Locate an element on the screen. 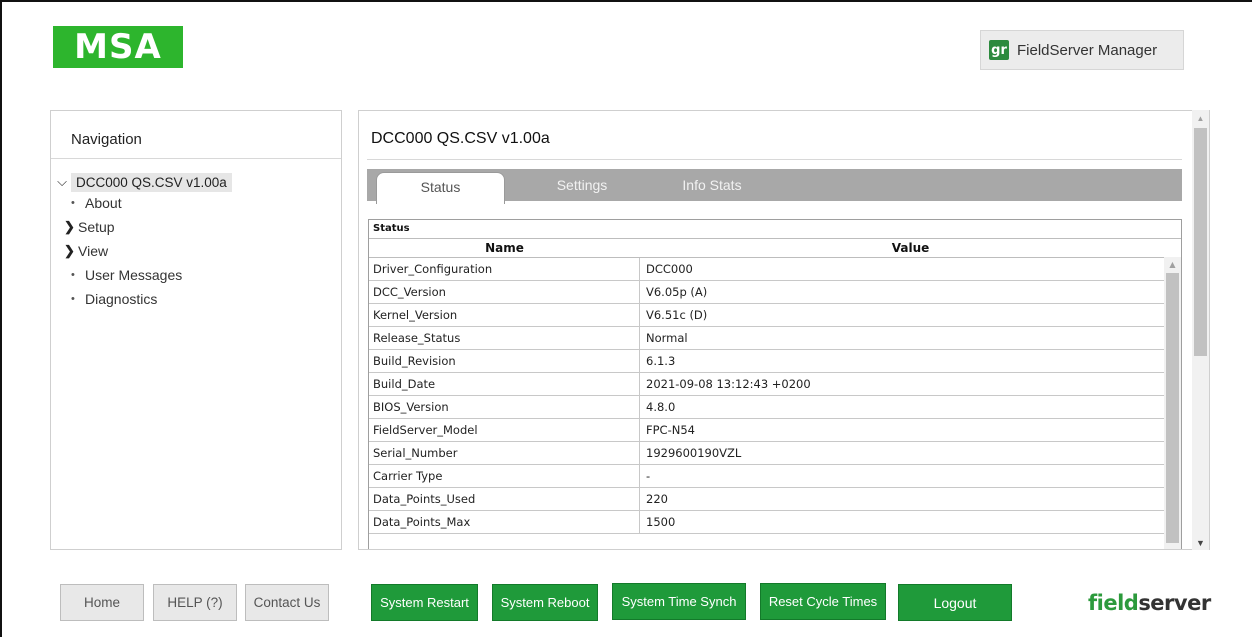  table-row: Carrier Type - is located at coordinates (775, 476).